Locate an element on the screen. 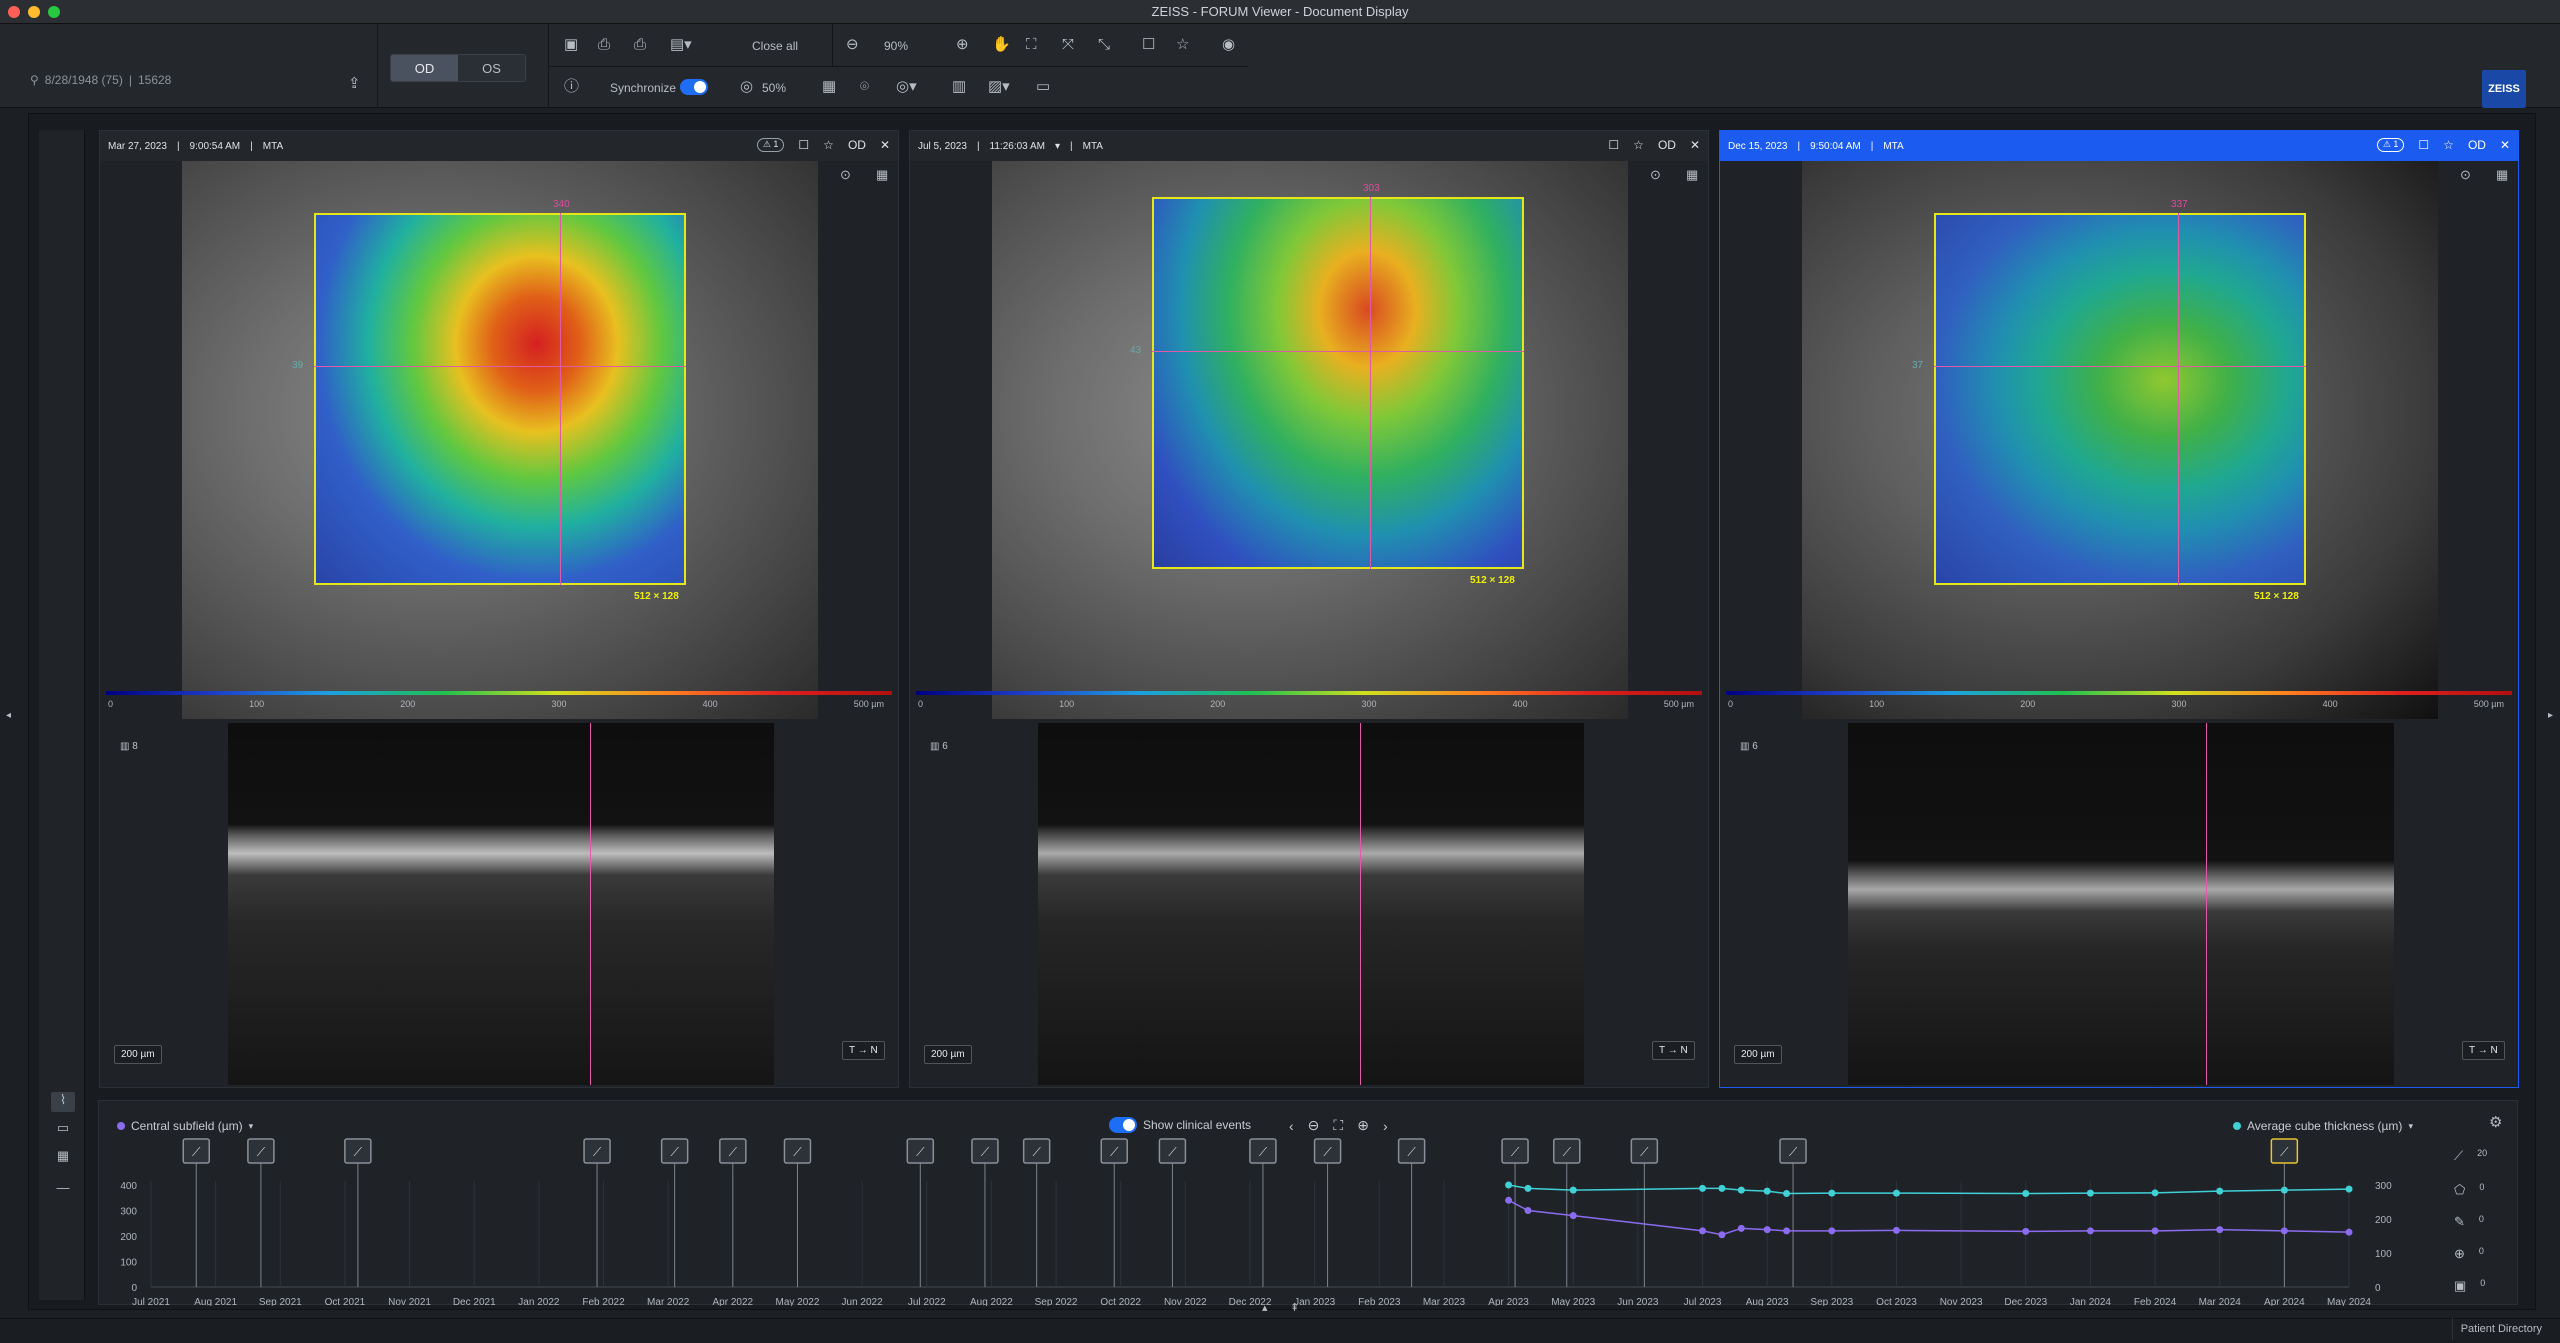 The width and height of the screenshot is (2560, 1343). person-icon: ⚲ is located at coordinates (34, 80).